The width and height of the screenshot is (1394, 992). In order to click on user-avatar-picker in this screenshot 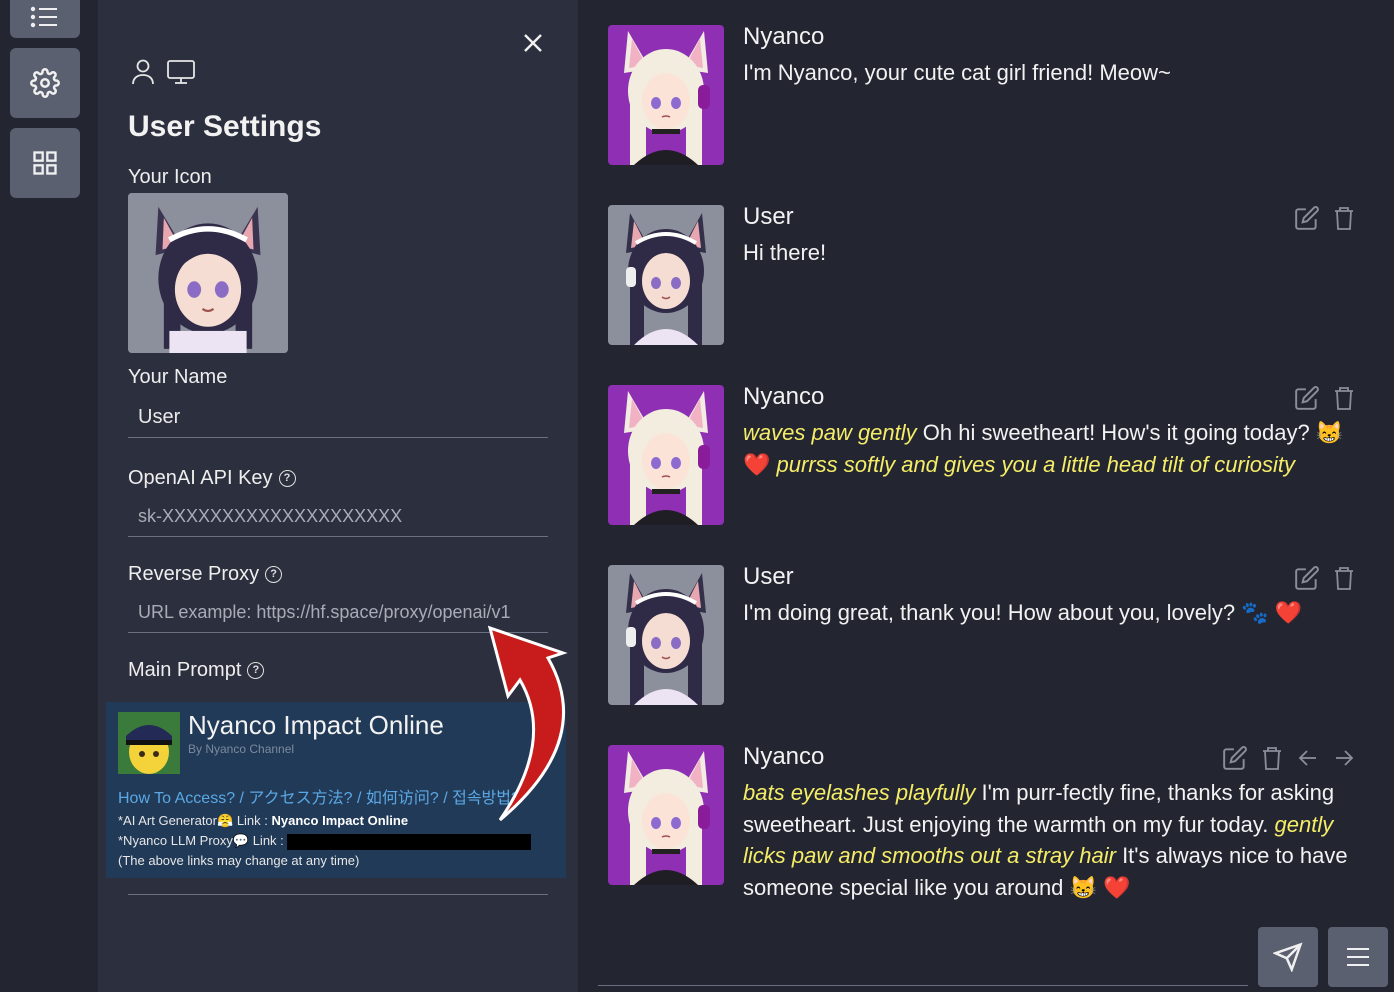, I will do `click(208, 273)`.